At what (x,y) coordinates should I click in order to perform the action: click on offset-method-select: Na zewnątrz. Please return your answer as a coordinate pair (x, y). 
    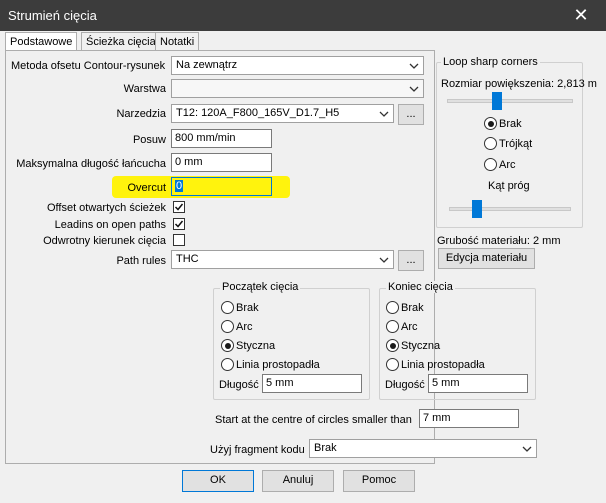
    Looking at the image, I should click on (297, 65).